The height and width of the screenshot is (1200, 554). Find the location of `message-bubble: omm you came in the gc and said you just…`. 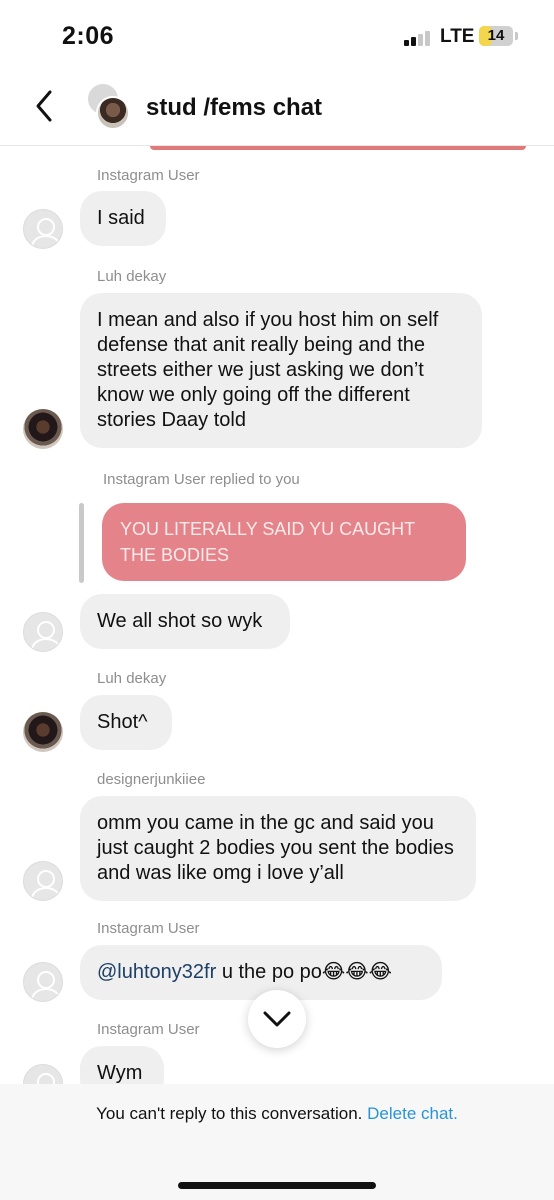

message-bubble: omm you came in the gc and said you just… is located at coordinates (278, 848).